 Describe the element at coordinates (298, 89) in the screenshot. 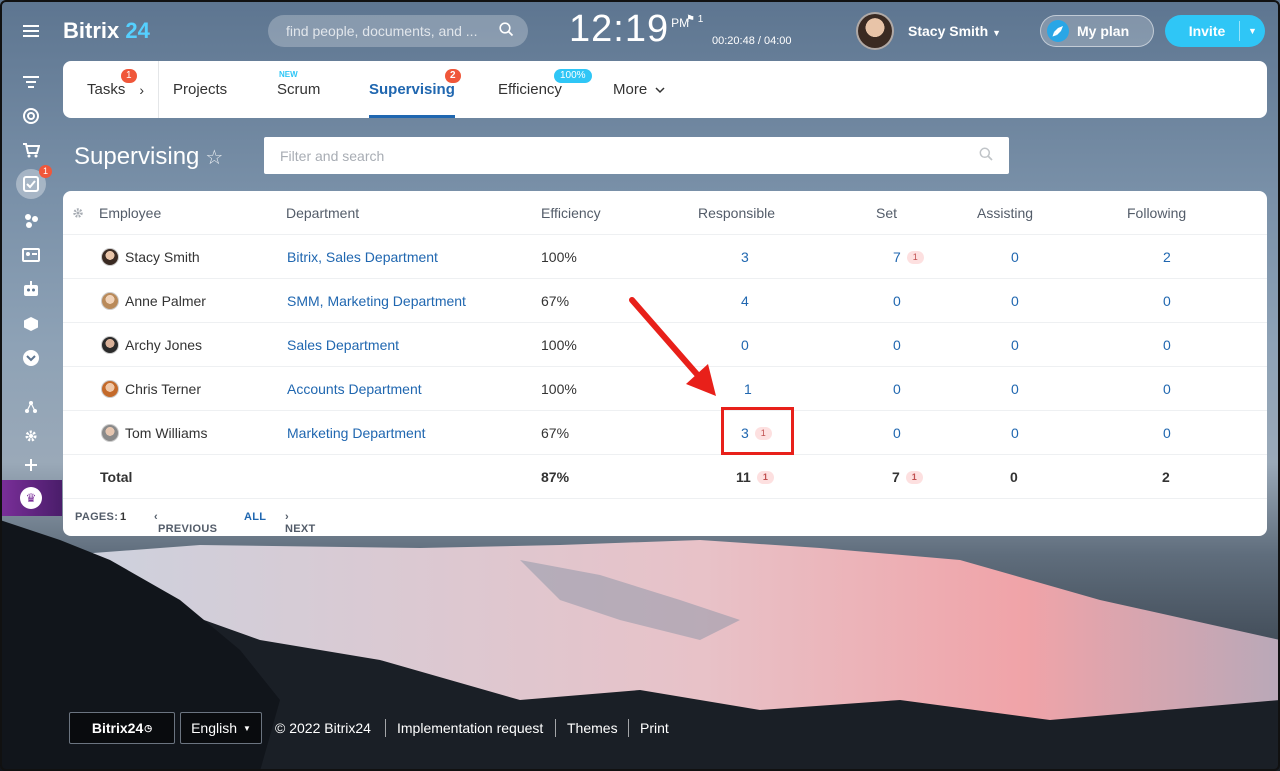

I see `tab-scrum: Scrum NEW` at that location.